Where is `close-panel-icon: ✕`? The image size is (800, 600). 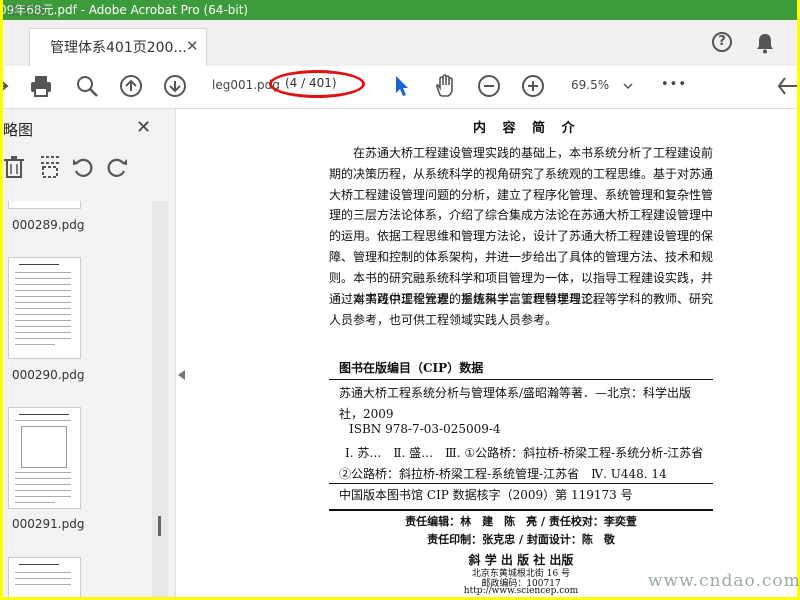 close-panel-icon: ✕ is located at coordinates (143, 127).